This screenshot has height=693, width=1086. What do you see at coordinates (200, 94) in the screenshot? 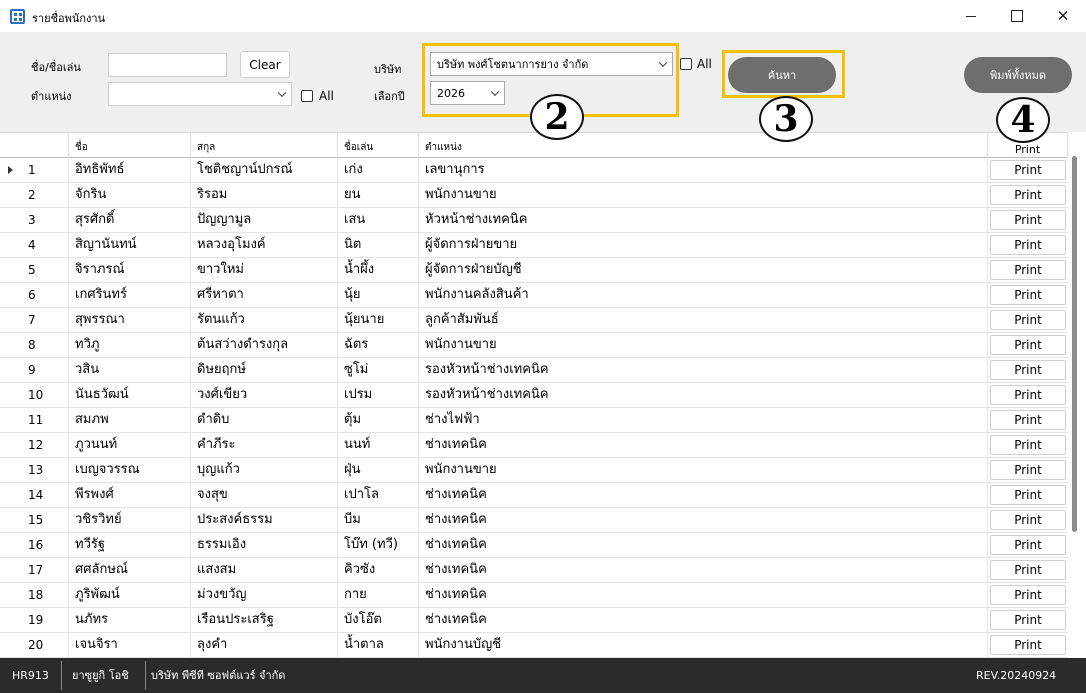
I see `position-select` at bounding box center [200, 94].